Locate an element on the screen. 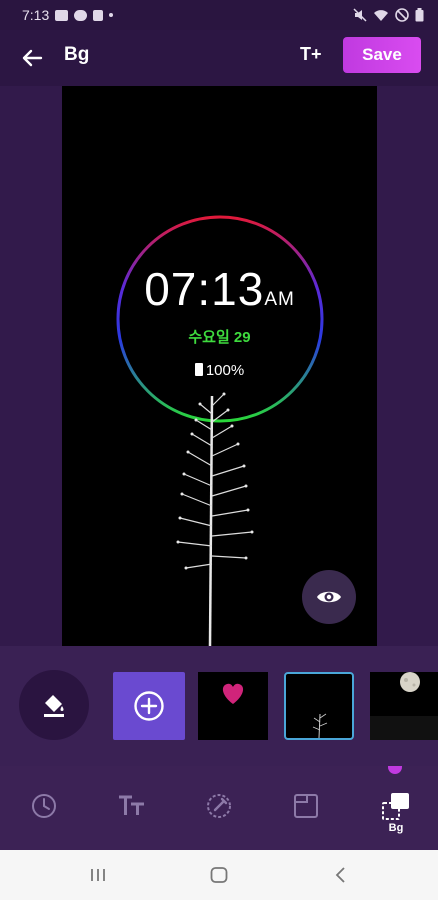  tab-bar is located at coordinates (219, 808).